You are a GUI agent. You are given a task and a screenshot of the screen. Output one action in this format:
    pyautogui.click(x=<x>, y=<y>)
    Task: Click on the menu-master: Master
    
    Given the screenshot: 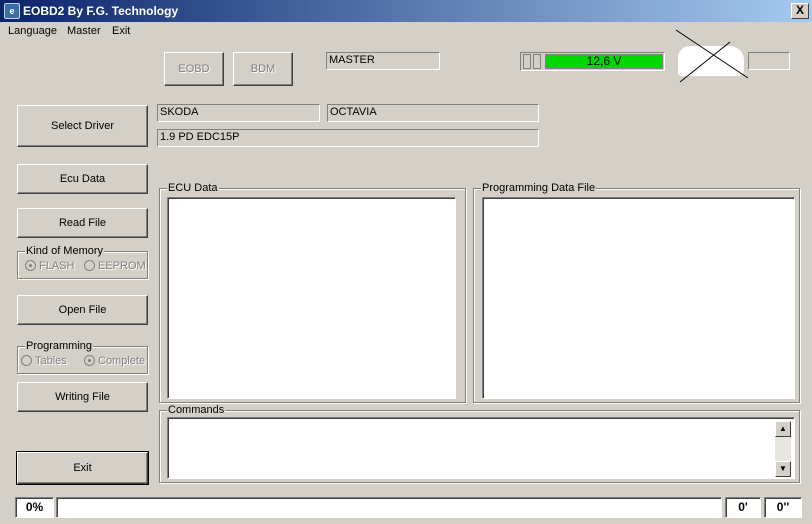 What is the action you would take?
    pyautogui.click(x=84, y=31)
    